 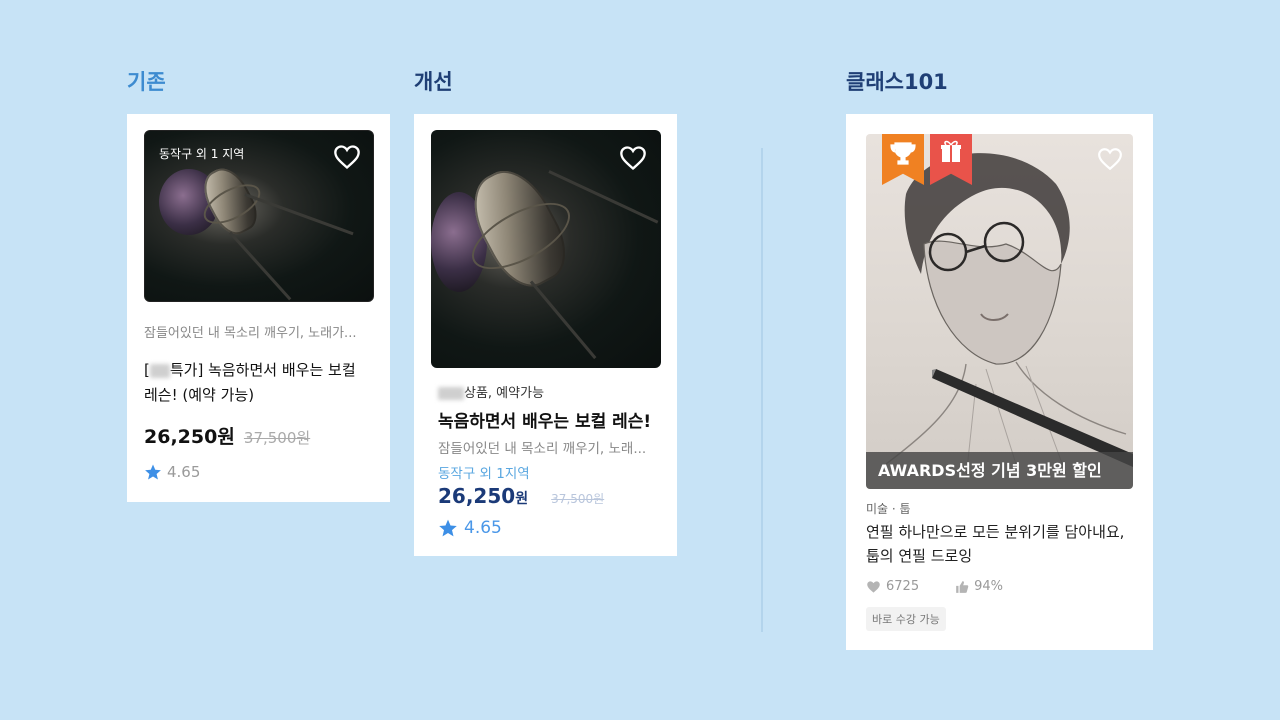 What do you see at coordinates (433, 82) in the screenshot?
I see `after-column-title: 개선` at bounding box center [433, 82].